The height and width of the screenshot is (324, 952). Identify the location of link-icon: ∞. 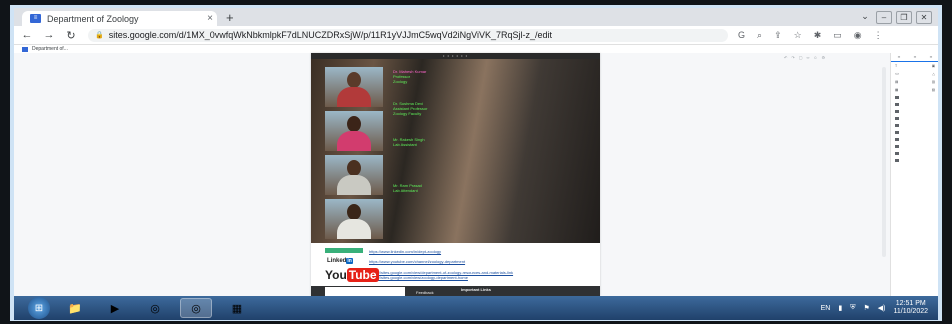
(808, 57).